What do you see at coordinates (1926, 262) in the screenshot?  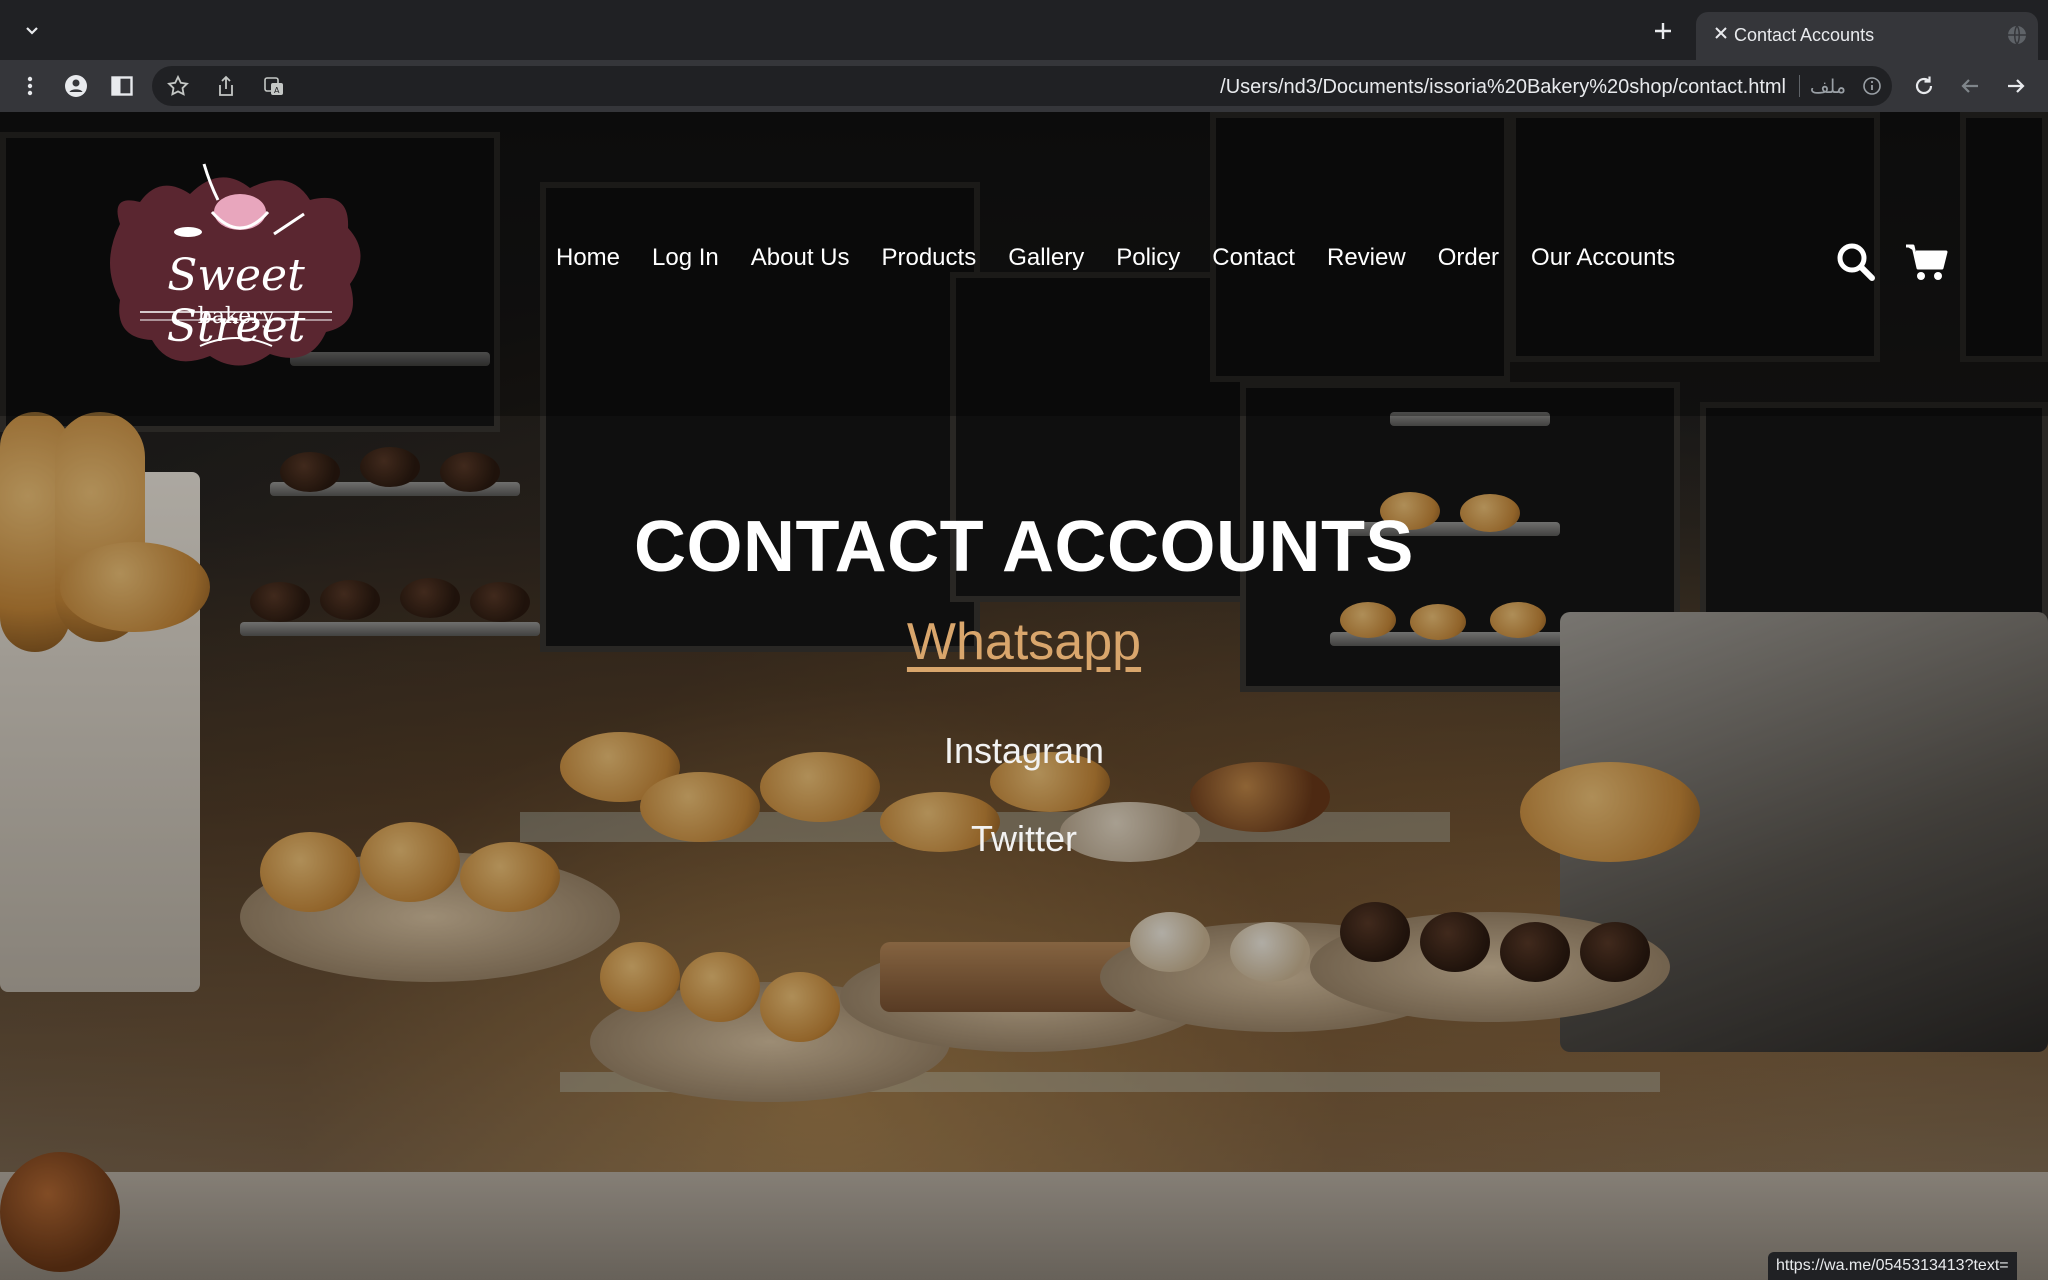 I see `cart-icon` at bounding box center [1926, 262].